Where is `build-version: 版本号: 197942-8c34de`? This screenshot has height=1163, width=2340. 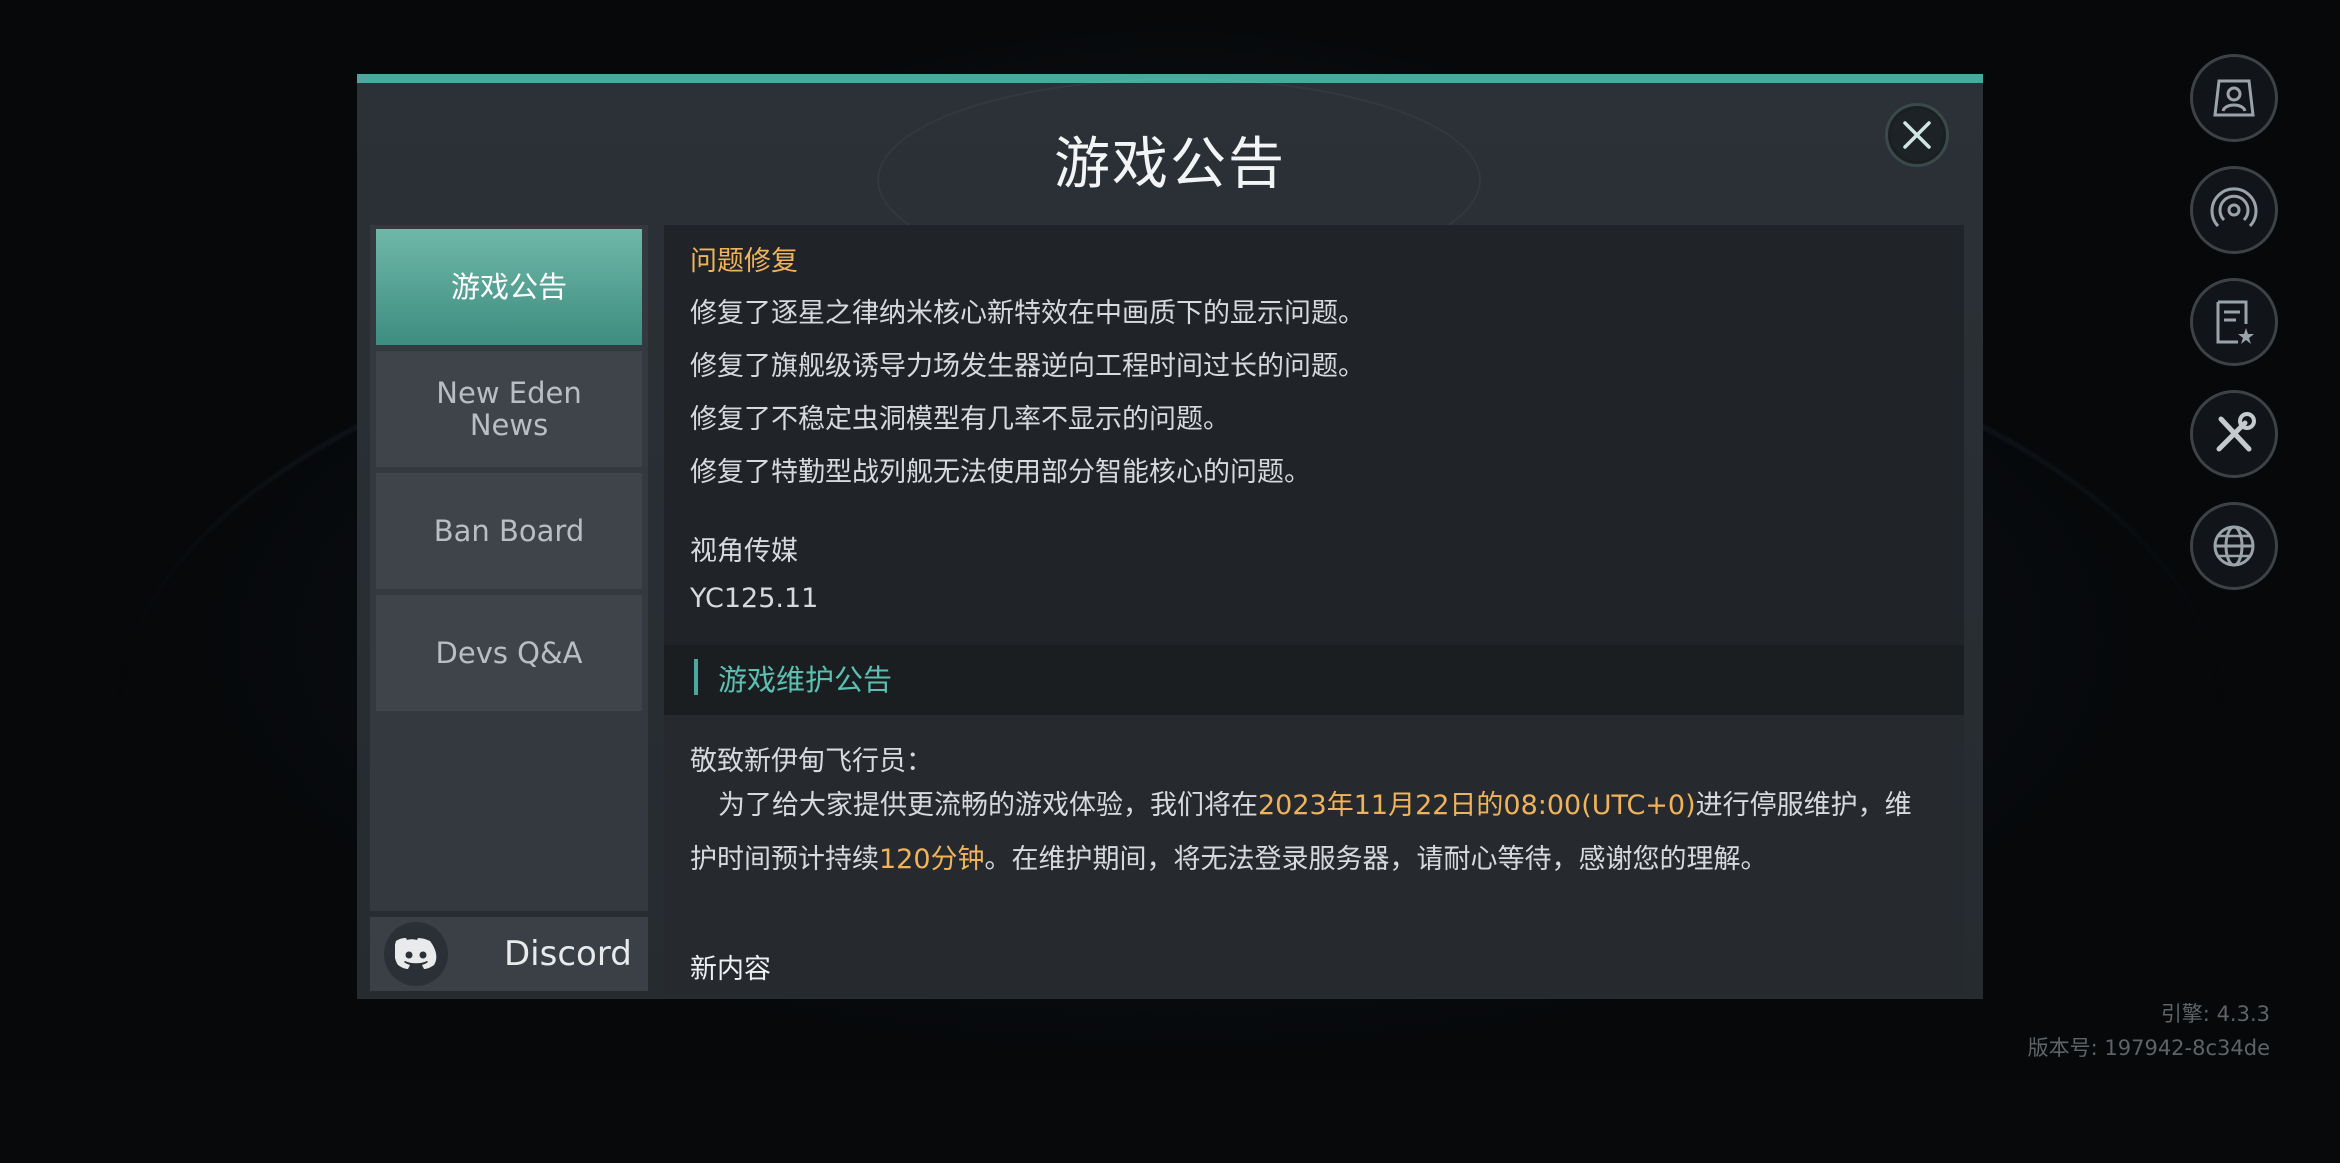
build-version: 版本号: 197942-8c34de is located at coordinates (2148, 1048).